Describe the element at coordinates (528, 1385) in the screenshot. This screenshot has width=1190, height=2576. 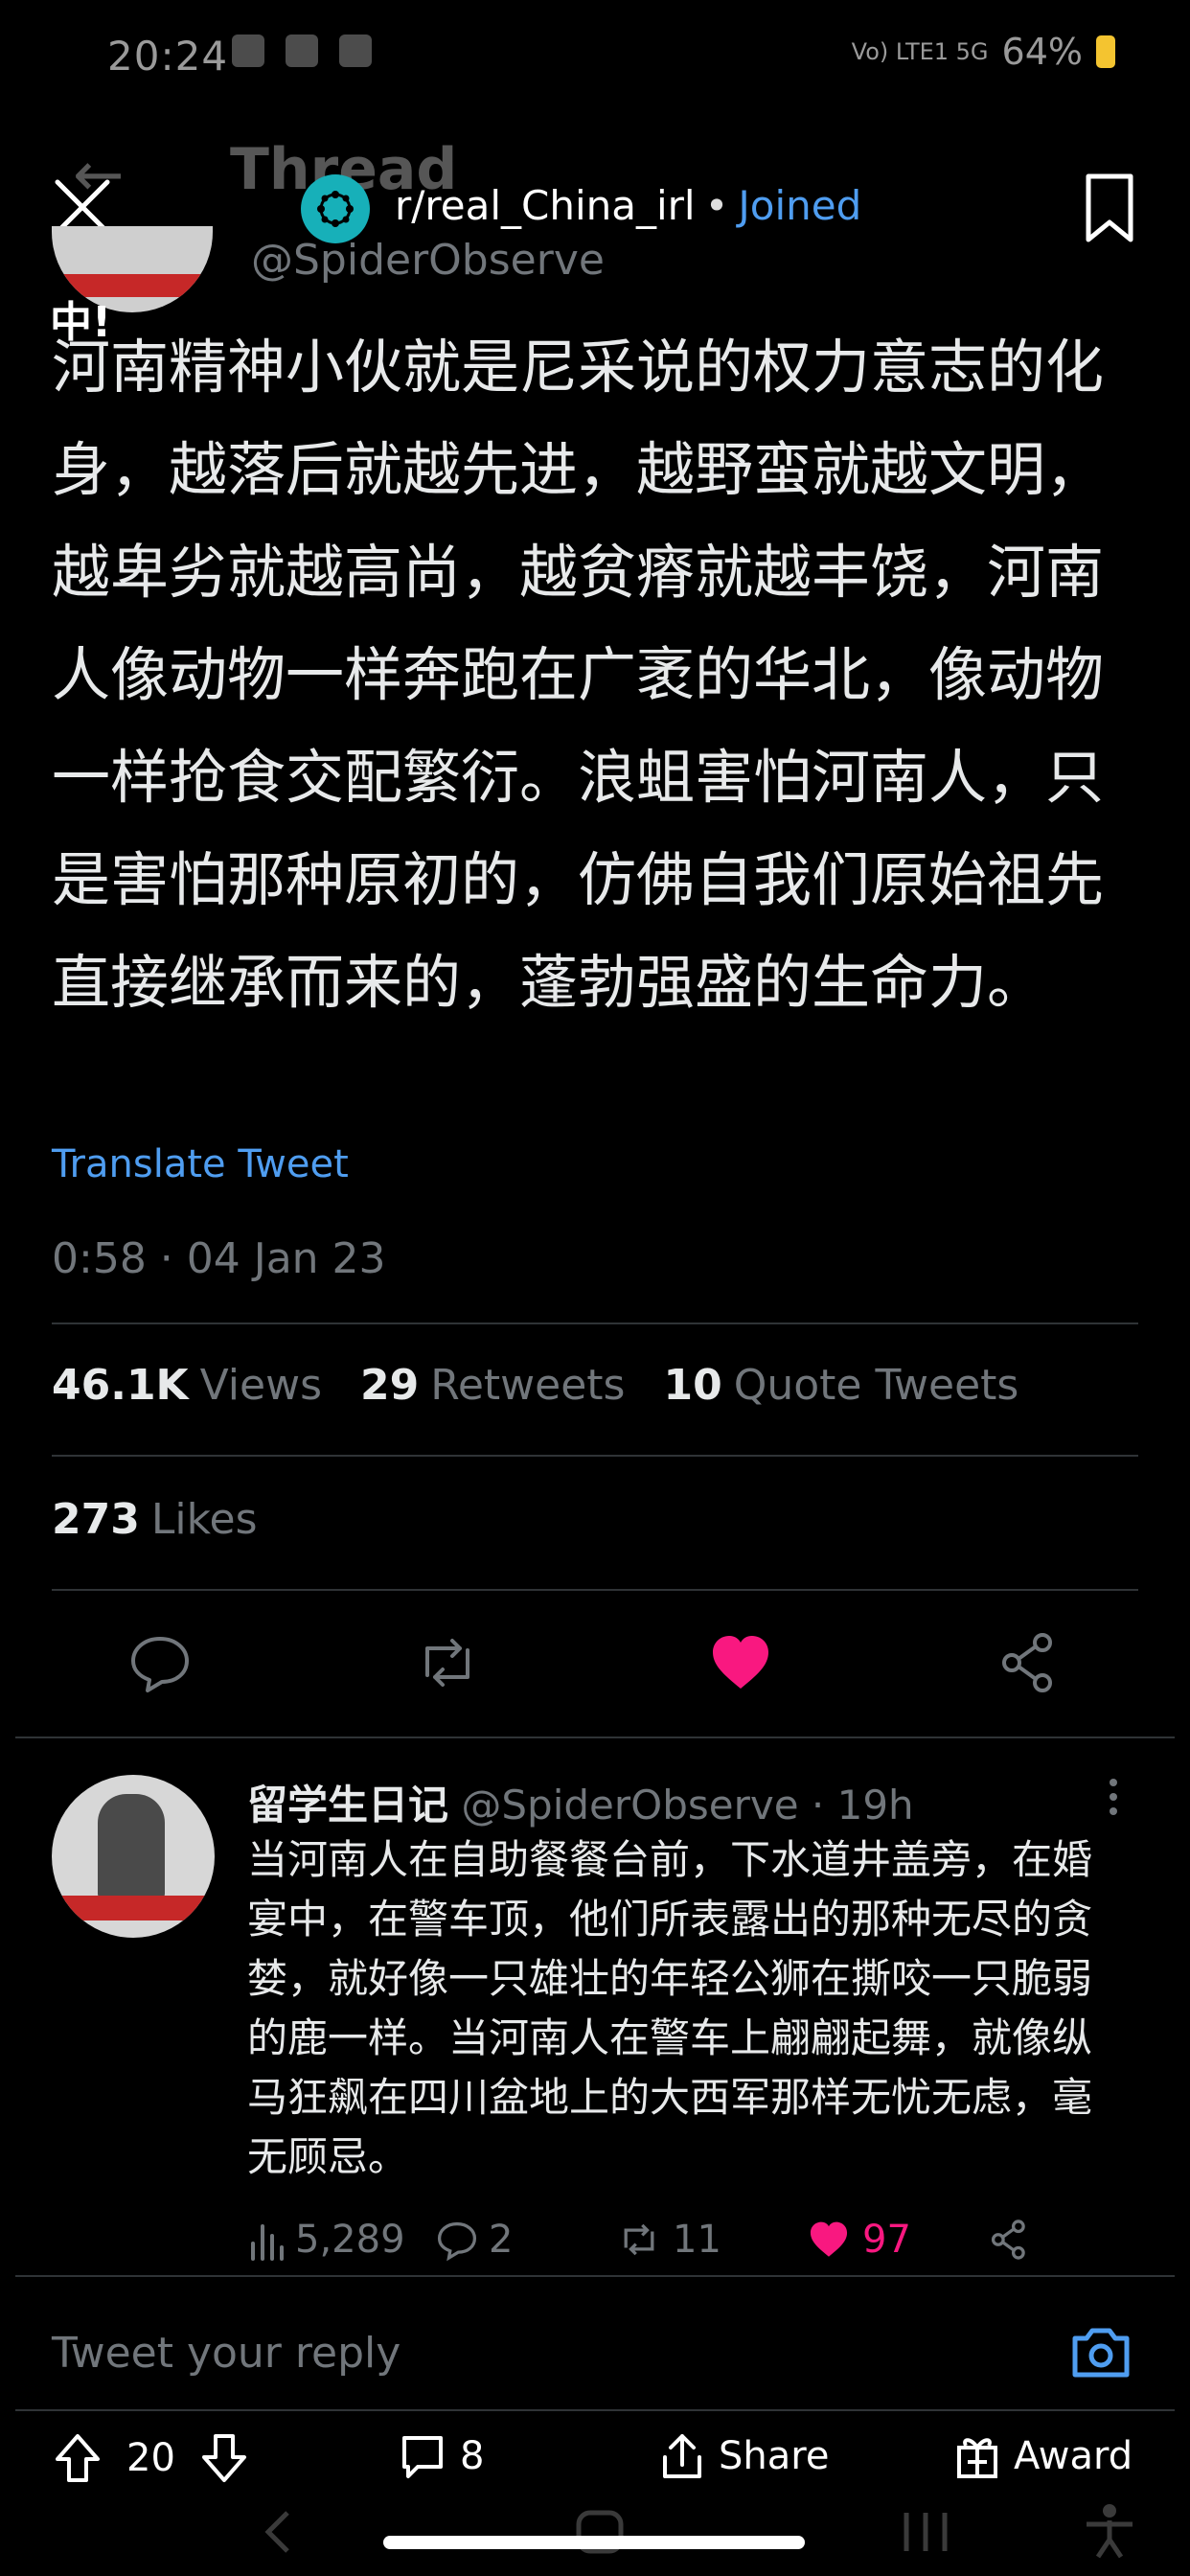
I see `retweets-label: Retweets` at that location.